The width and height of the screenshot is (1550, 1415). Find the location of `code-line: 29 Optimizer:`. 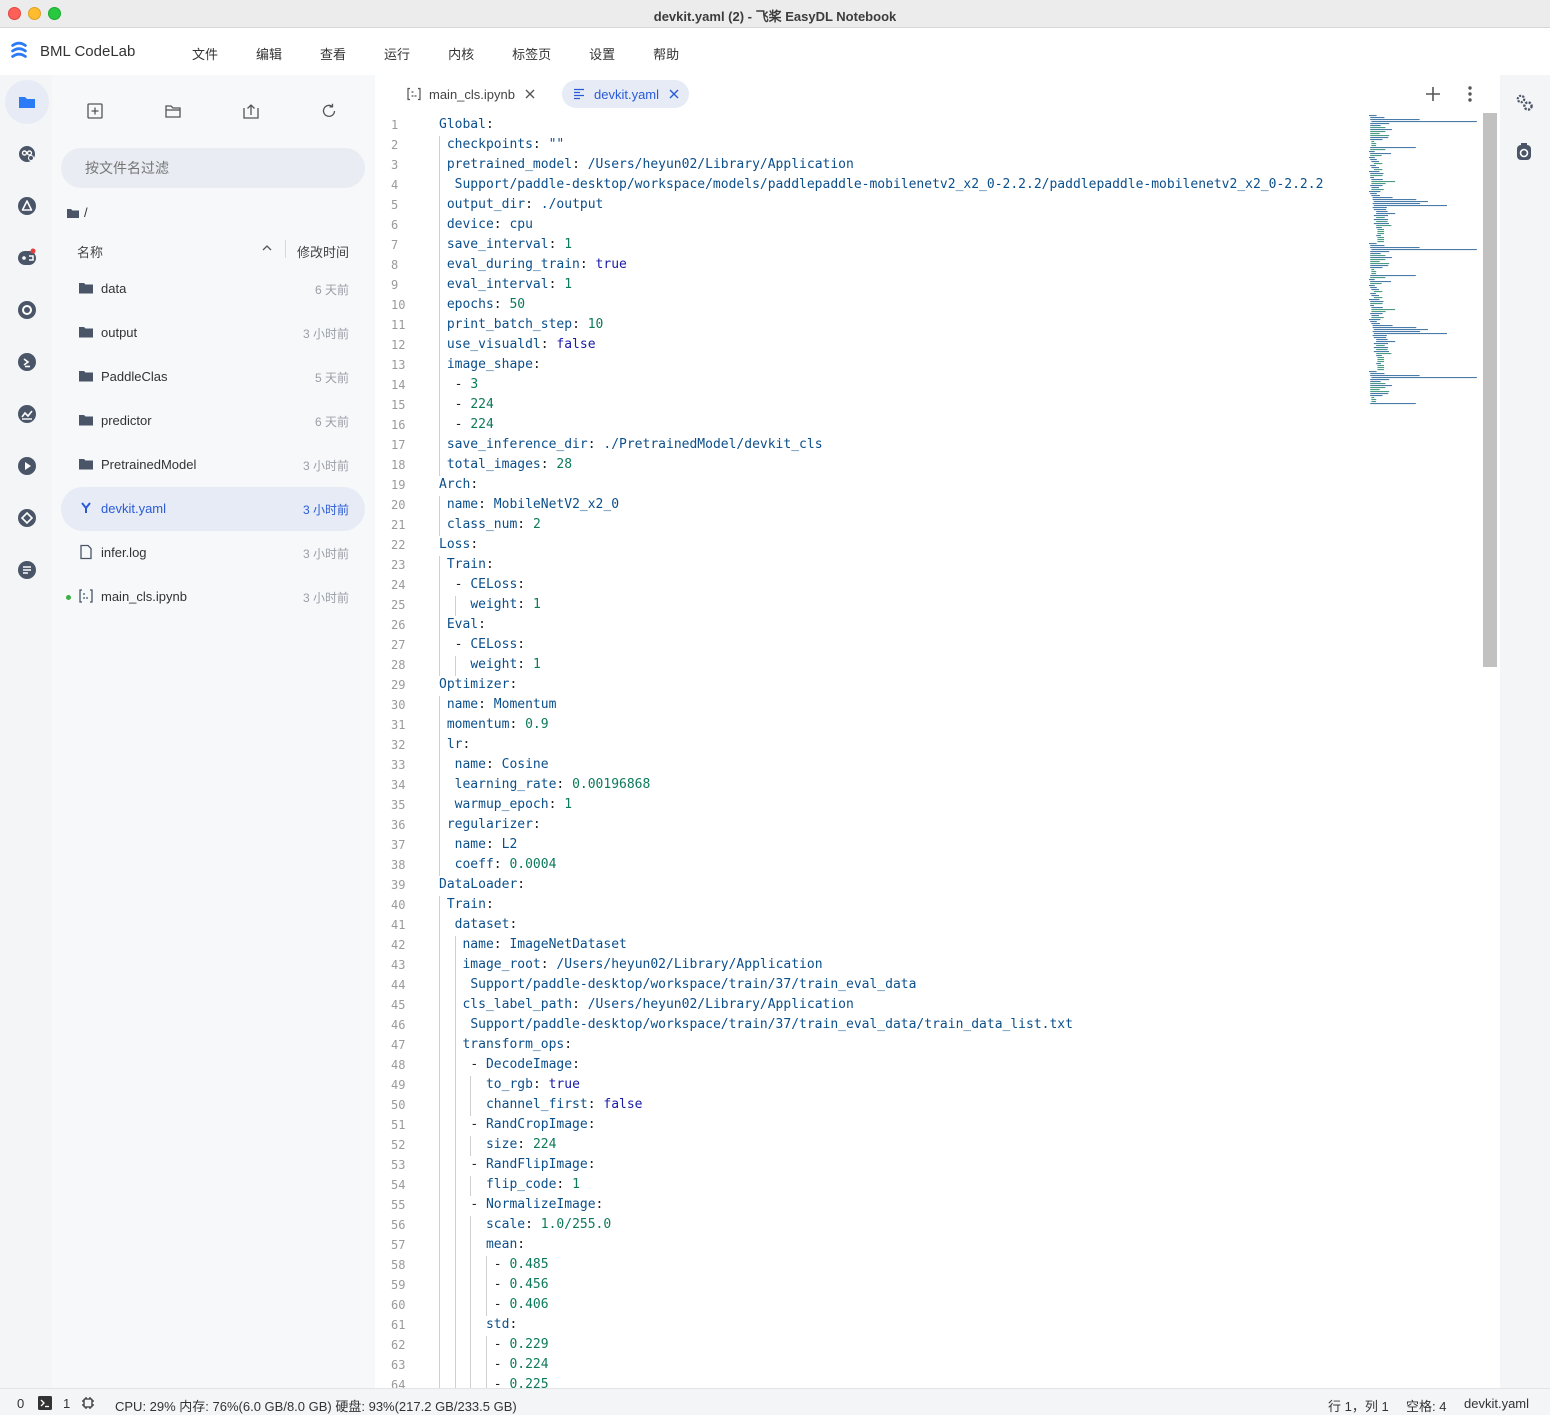

code-line: 29 Optimizer: is located at coordinates (870, 686).